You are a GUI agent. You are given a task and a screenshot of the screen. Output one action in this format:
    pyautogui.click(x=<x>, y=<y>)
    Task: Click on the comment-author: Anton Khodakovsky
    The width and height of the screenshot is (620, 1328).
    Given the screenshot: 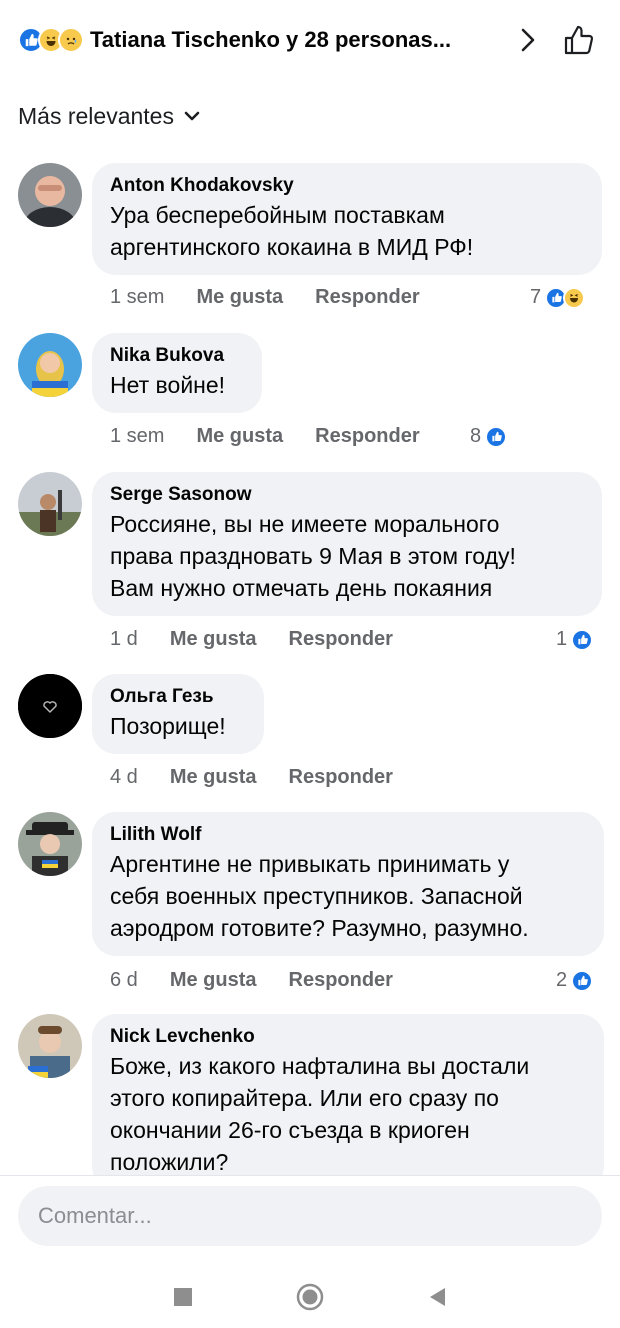 What is the action you would take?
    pyautogui.click(x=348, y=186)
    